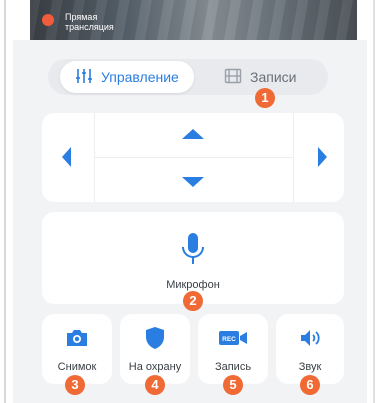 This screenshot has height=403, width=377. Describe the element at coordinates (89, 22) in the screenshot. I see `live-label: Прямая трансляция` at that location.